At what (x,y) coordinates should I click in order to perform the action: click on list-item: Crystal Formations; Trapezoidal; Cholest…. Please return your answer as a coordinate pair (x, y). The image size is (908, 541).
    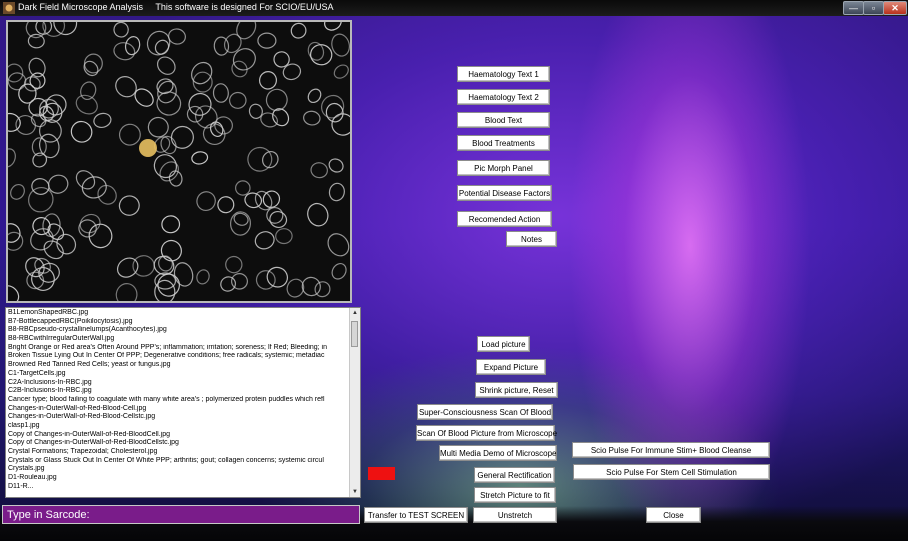
    Looking at the image, I should click on (178, 452).